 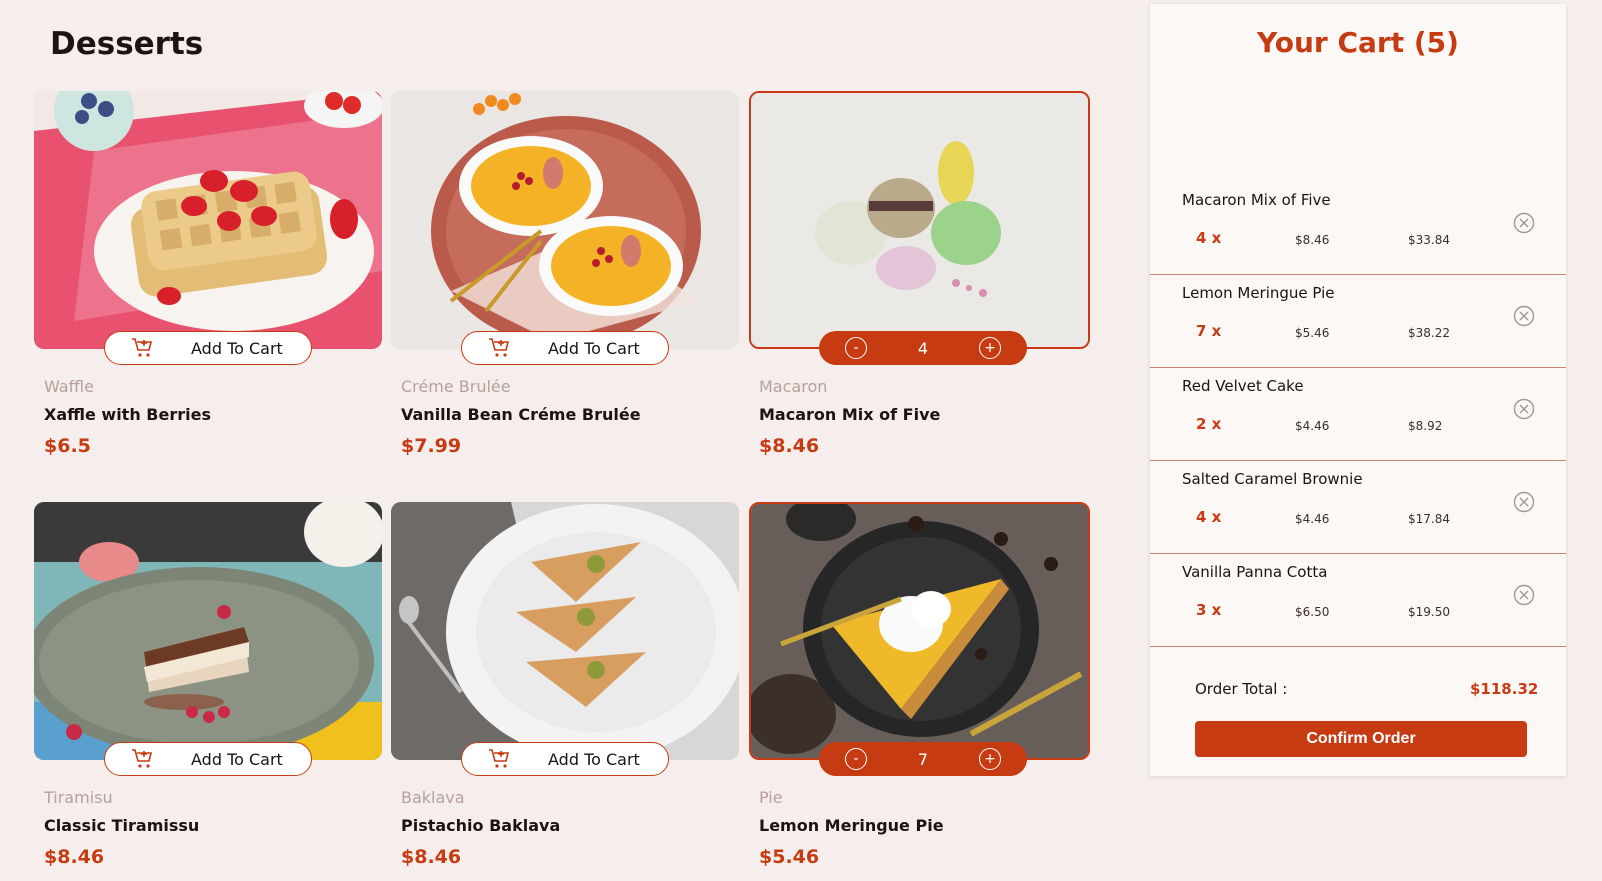 I want to click on cart-item: Salted Caramel Brownie 4 x $4.46 $17.84, so click(x=1358, y=507).